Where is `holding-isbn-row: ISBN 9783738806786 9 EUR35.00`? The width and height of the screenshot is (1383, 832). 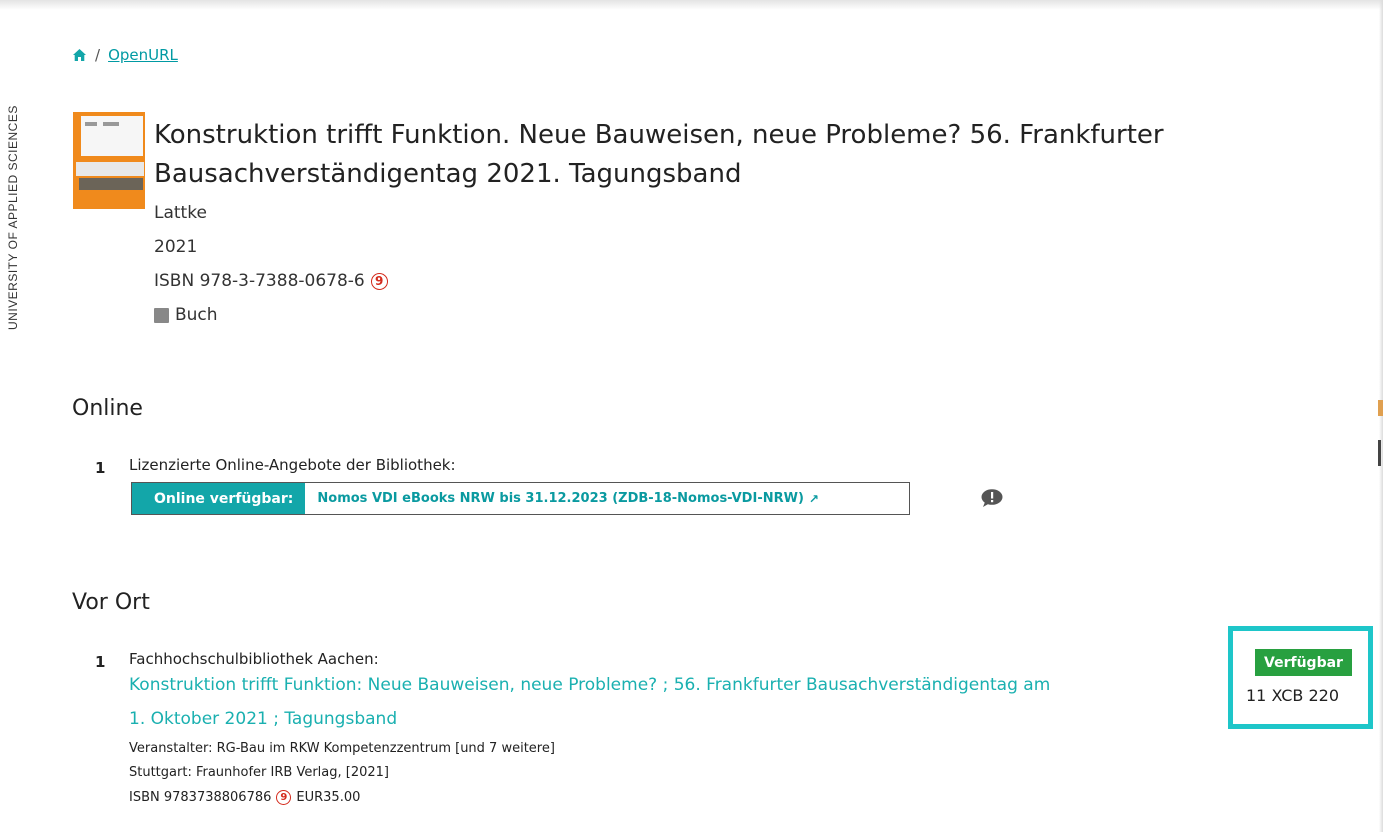
holding-isbn-row: ISBN 9783738806786 9 EUR35.00 is located at coordinates (244, 797).